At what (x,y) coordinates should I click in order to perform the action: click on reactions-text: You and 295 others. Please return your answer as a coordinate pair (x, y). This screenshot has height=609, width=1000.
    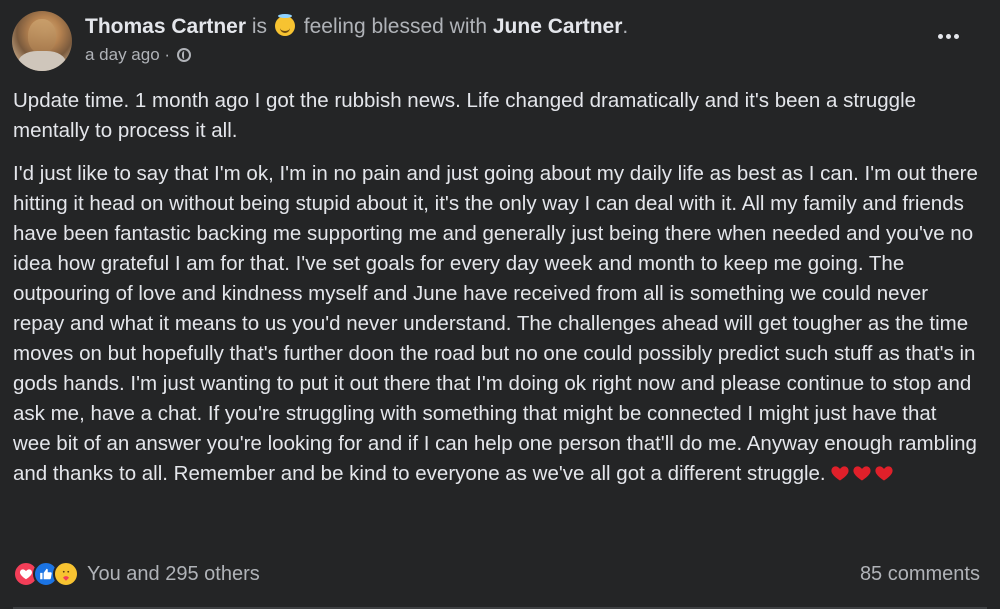
    Looking at the image, I should click on (173, 573).